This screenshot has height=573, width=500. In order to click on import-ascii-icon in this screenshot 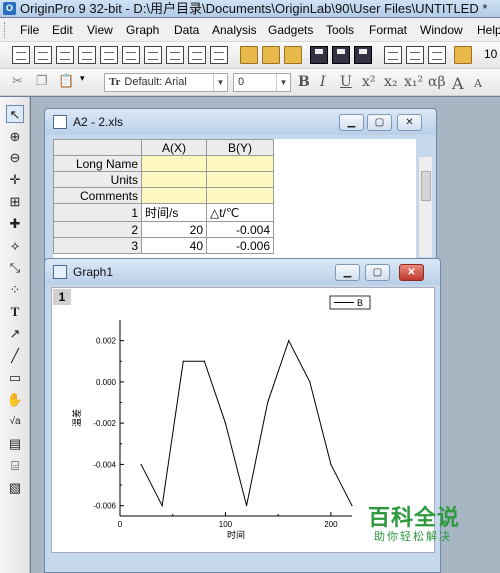, I will do `click(393, 55)`.